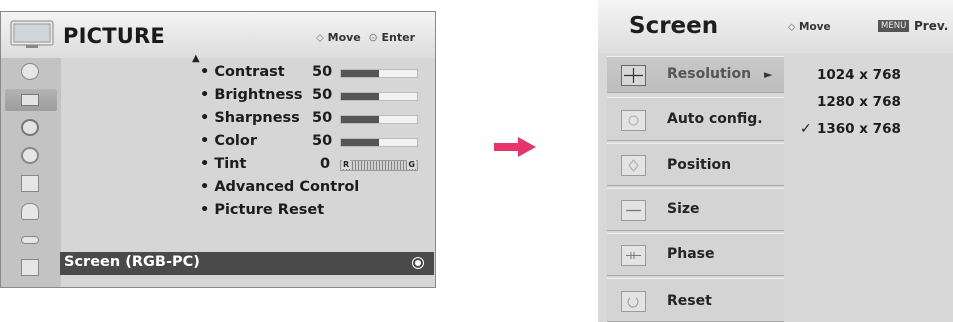  What do you see at coordinates (373, 37) in the screenshot?
I see `enter-icon: ⊙` at bounding box center [373, 37].